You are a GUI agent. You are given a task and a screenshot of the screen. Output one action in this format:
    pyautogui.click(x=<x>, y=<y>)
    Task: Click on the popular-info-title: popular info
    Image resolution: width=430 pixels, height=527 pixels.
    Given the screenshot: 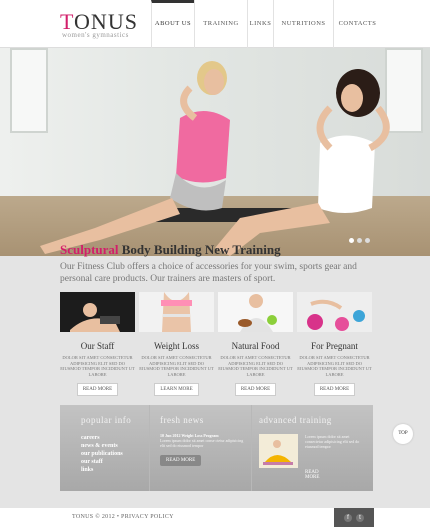 What is the action you would take?
    pyautogui.click(x=106, y=420)
    